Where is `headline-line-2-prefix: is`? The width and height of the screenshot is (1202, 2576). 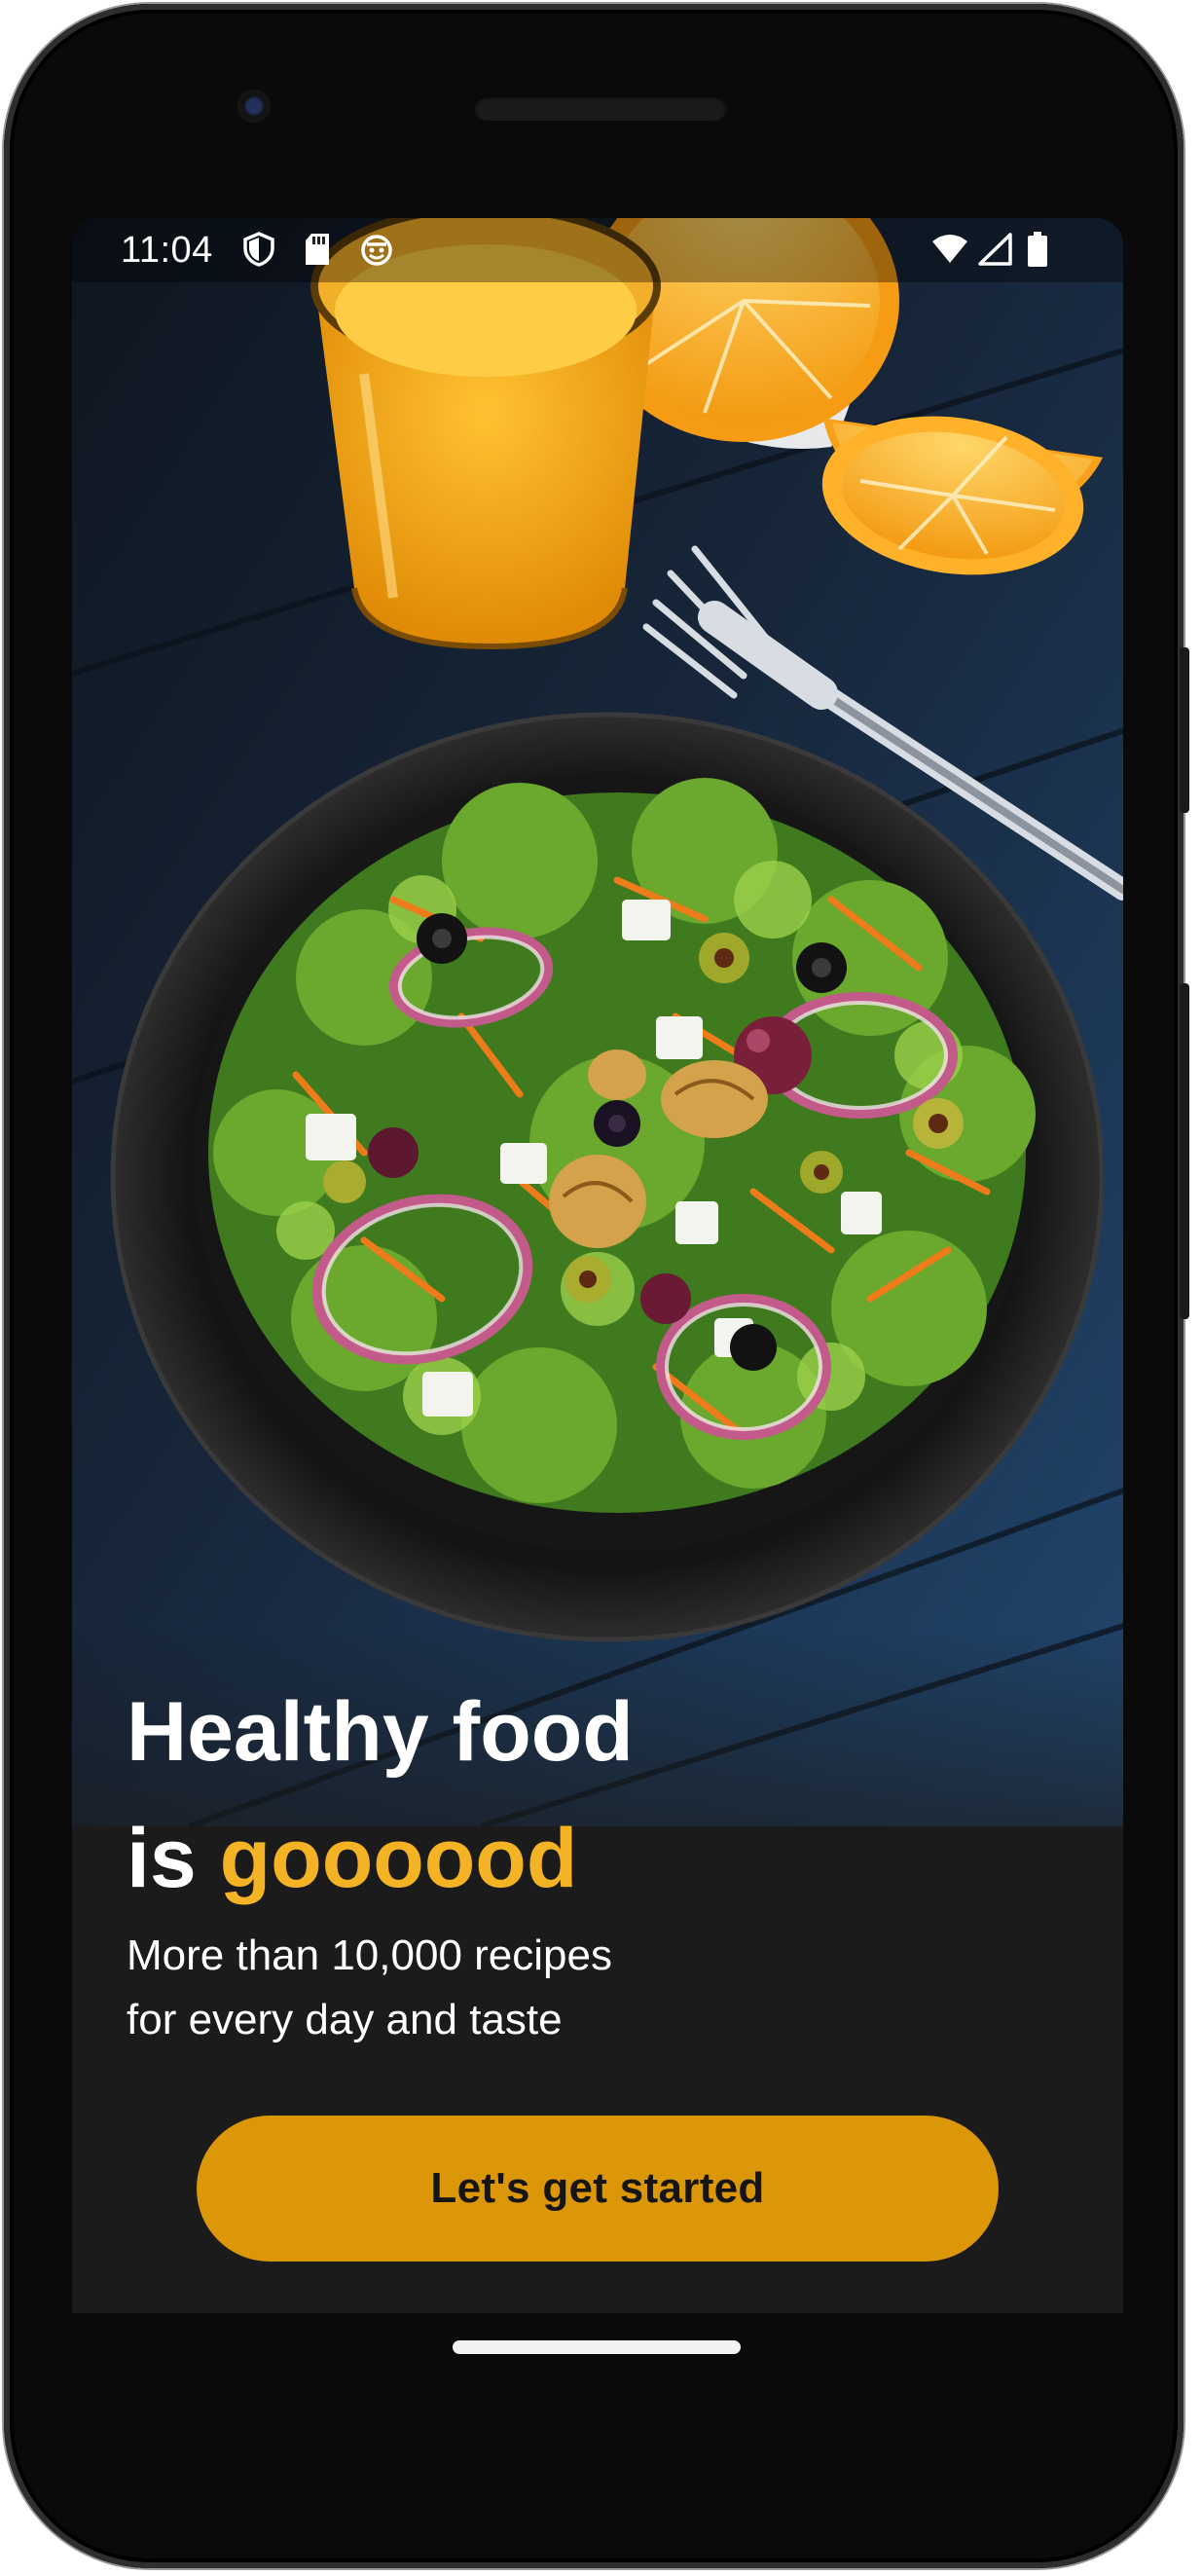 headline-line-2-prefix: is is located at coordinates (173, 1858).